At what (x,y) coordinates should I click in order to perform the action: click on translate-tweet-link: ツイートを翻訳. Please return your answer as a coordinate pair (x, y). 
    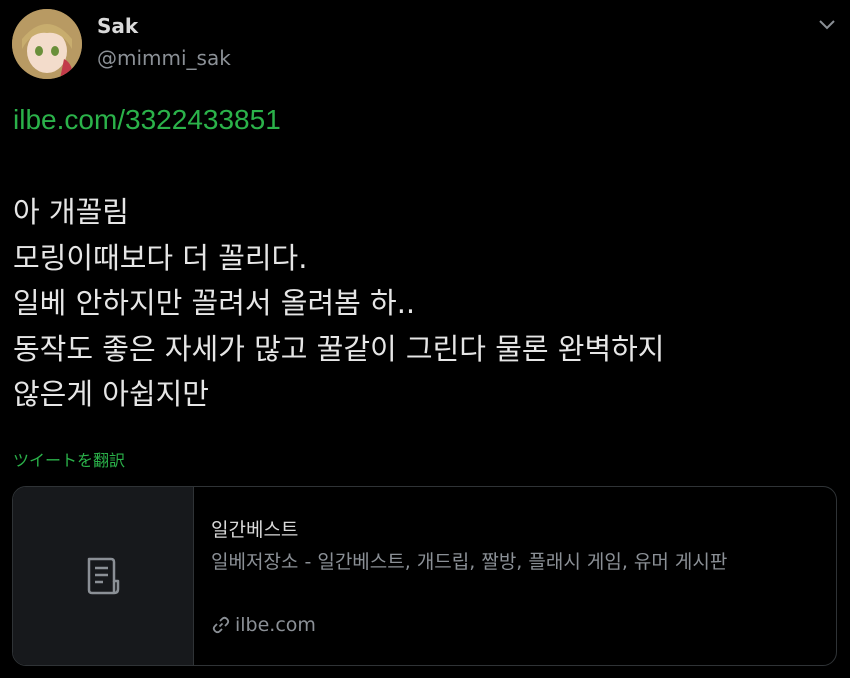
    Looking at the image, I should click on (69, 459).